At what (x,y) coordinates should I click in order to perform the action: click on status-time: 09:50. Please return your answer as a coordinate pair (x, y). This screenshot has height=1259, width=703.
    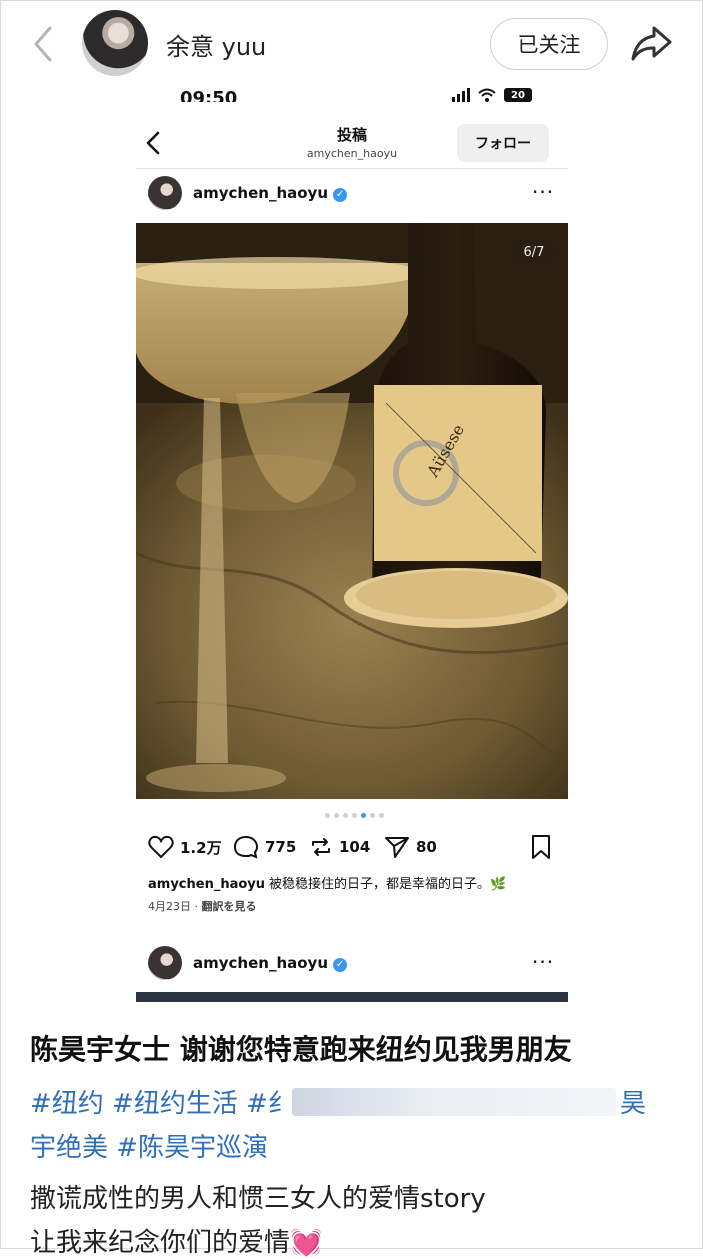
    Looking at the image, I should click on (209, 95).